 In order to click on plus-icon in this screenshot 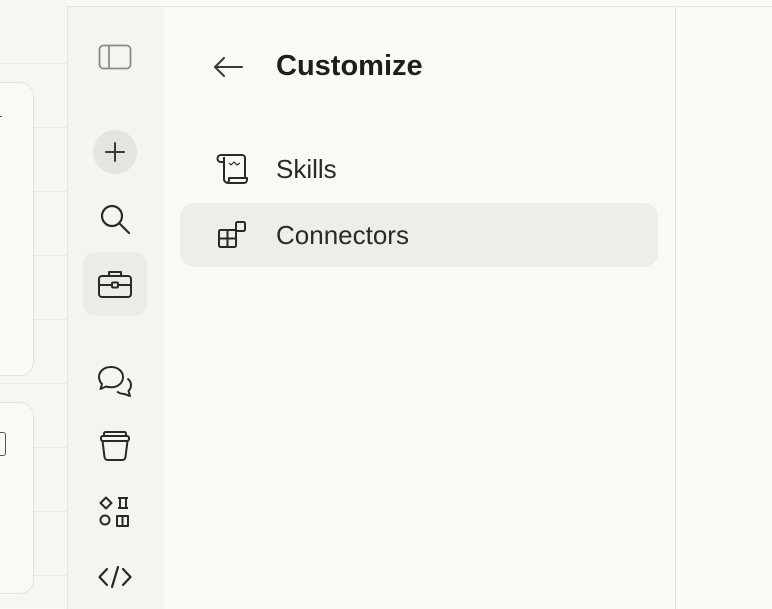, I will do `click(115, 152)`.